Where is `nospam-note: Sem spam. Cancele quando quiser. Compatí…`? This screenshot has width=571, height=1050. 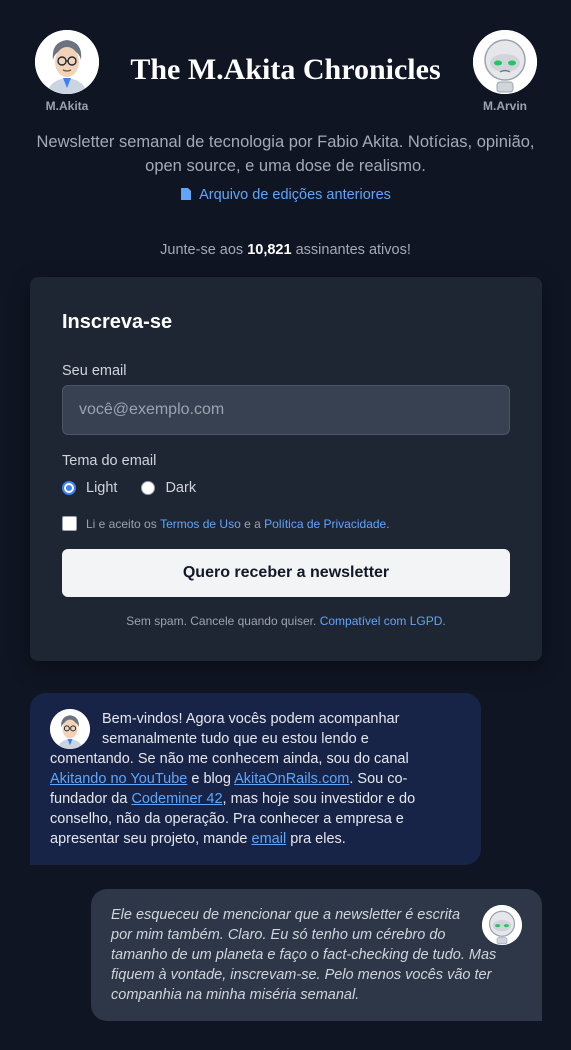 nospam-note: Sem spam. Cancele quando quiser. Compatí… is located at coordinates (286, 621).